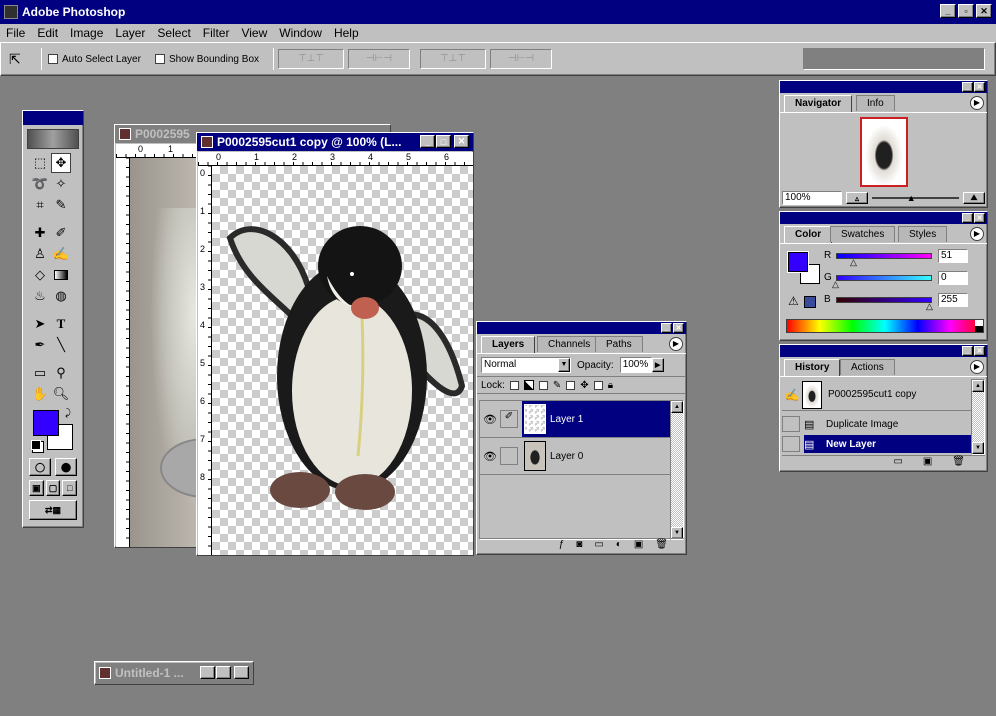  What do you see at coordinates (884, 152) in the screenshot?
I see `navigator-thumbnail` at bounding box center [884, 152].